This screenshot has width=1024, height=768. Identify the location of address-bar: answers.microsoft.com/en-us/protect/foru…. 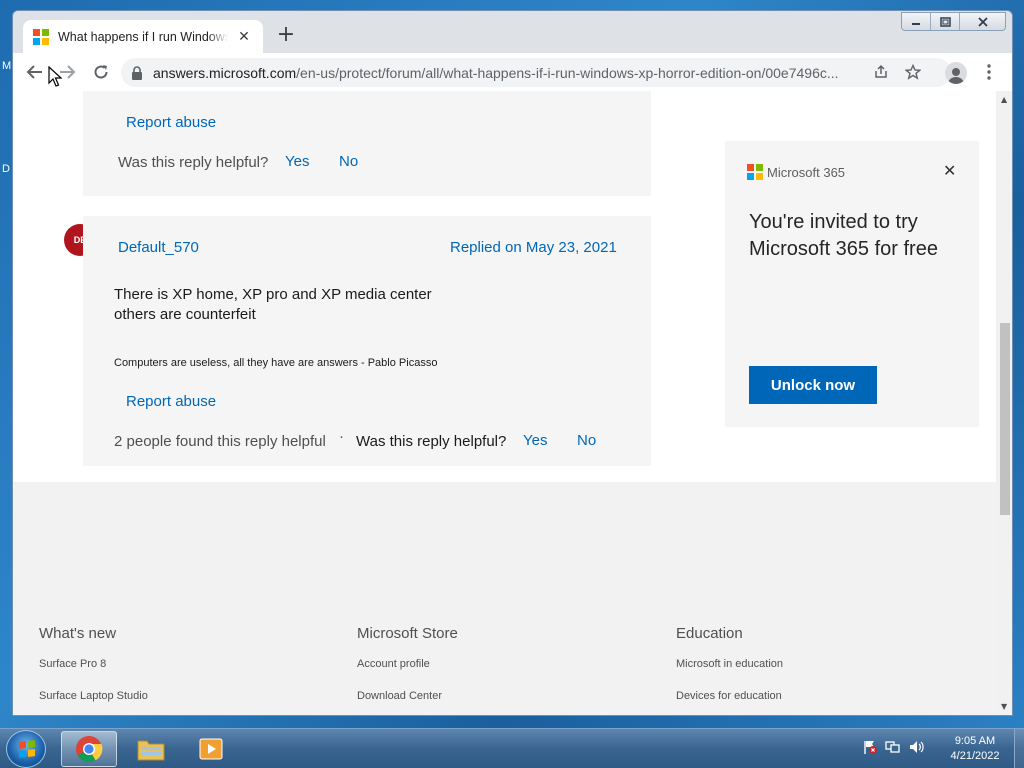
(536, 72).